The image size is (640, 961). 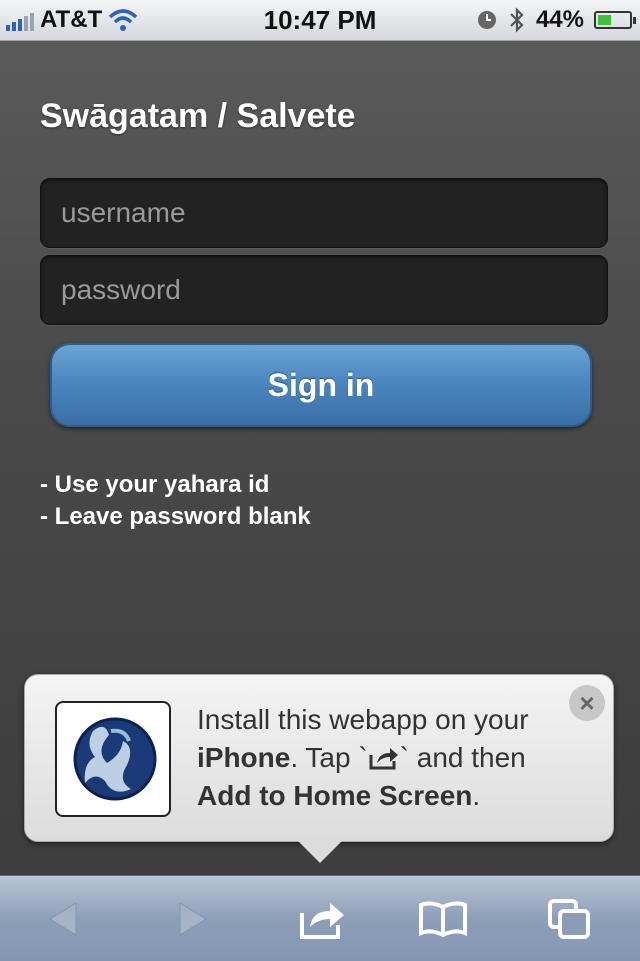 What do you see at coordinates (363, 719) in the screenshot?
I see `install-line1: Install this webapp on your` at bounding box center [363, 719].